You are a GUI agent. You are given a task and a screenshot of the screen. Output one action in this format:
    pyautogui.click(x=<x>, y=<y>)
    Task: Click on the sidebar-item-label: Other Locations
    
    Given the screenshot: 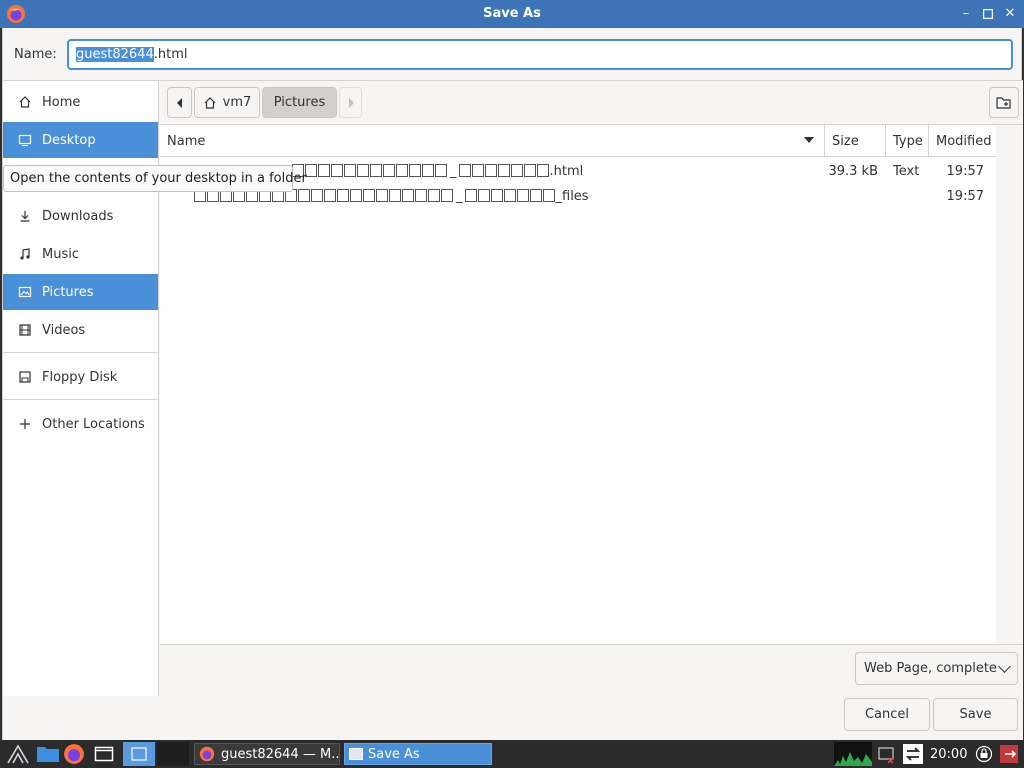 What is the action you would take?
    pyautogui.click(x=93, y=424)
    